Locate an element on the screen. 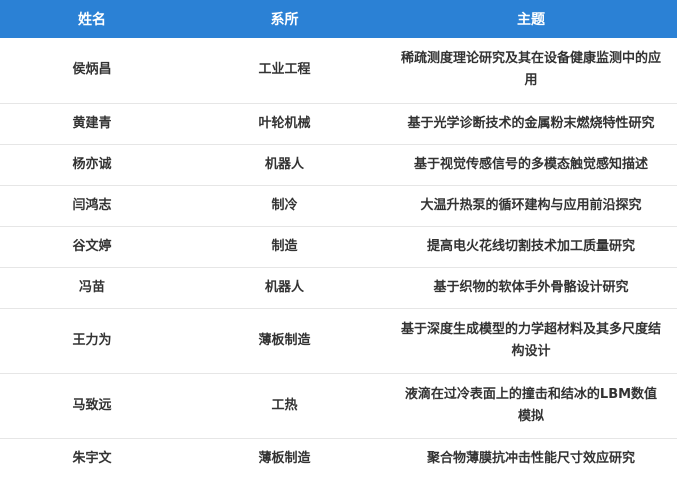 The height and width of the screenshot is (483, 679). cell-topic: 基于视觉传感信号的多模态触觉感知描述 is located at coordinates (531, 165).